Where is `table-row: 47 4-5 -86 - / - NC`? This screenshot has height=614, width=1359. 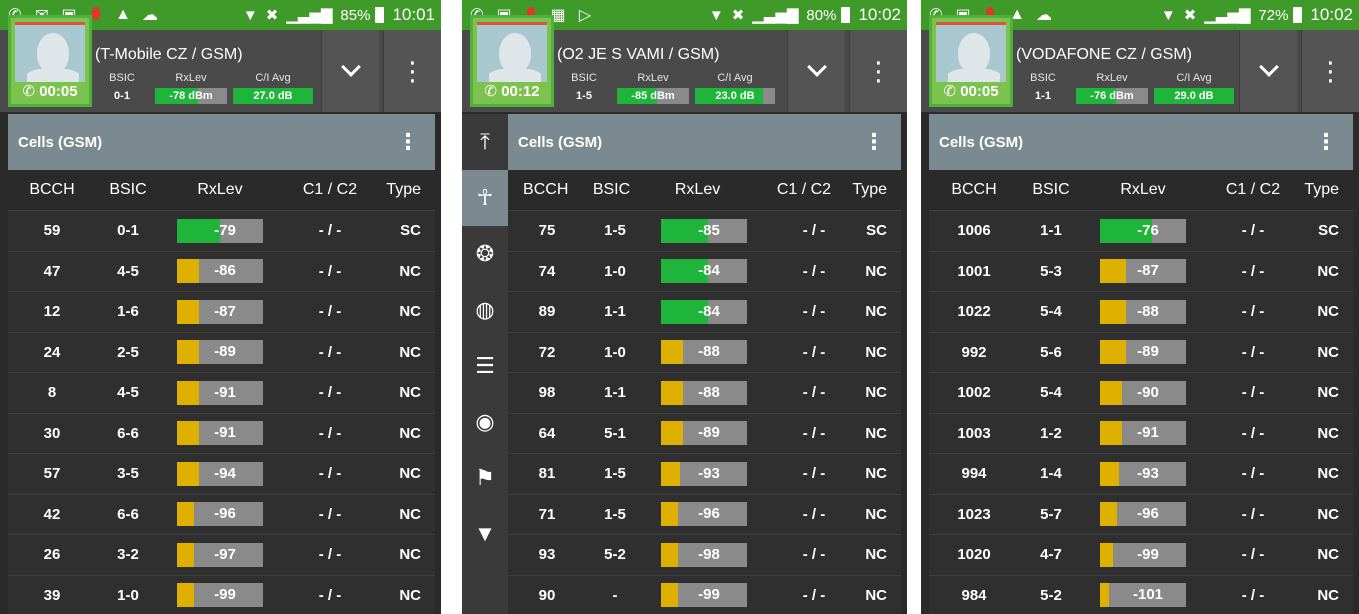
table-row: 47 4-5 -86 - / - NC is located at coordinates (221, 270).